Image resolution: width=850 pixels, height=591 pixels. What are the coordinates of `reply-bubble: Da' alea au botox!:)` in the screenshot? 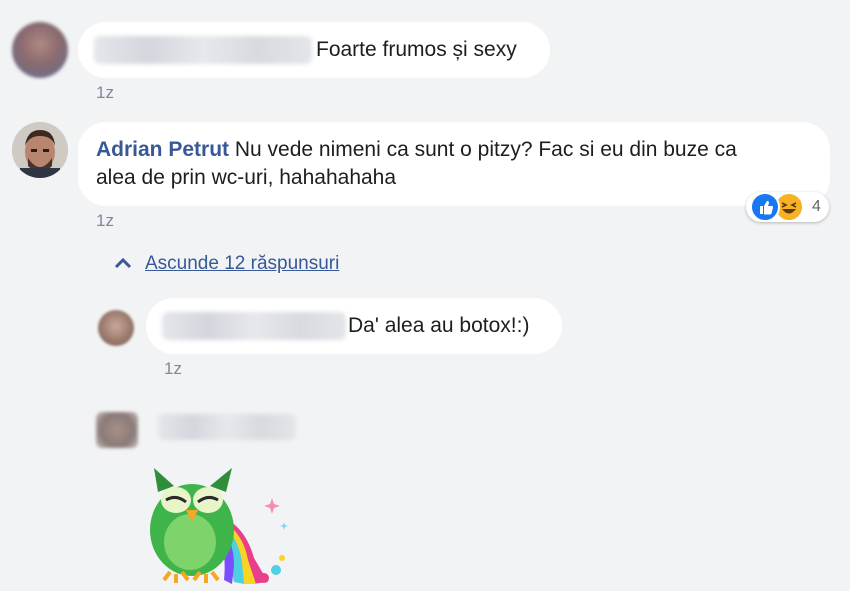 It's located at (354, 326).